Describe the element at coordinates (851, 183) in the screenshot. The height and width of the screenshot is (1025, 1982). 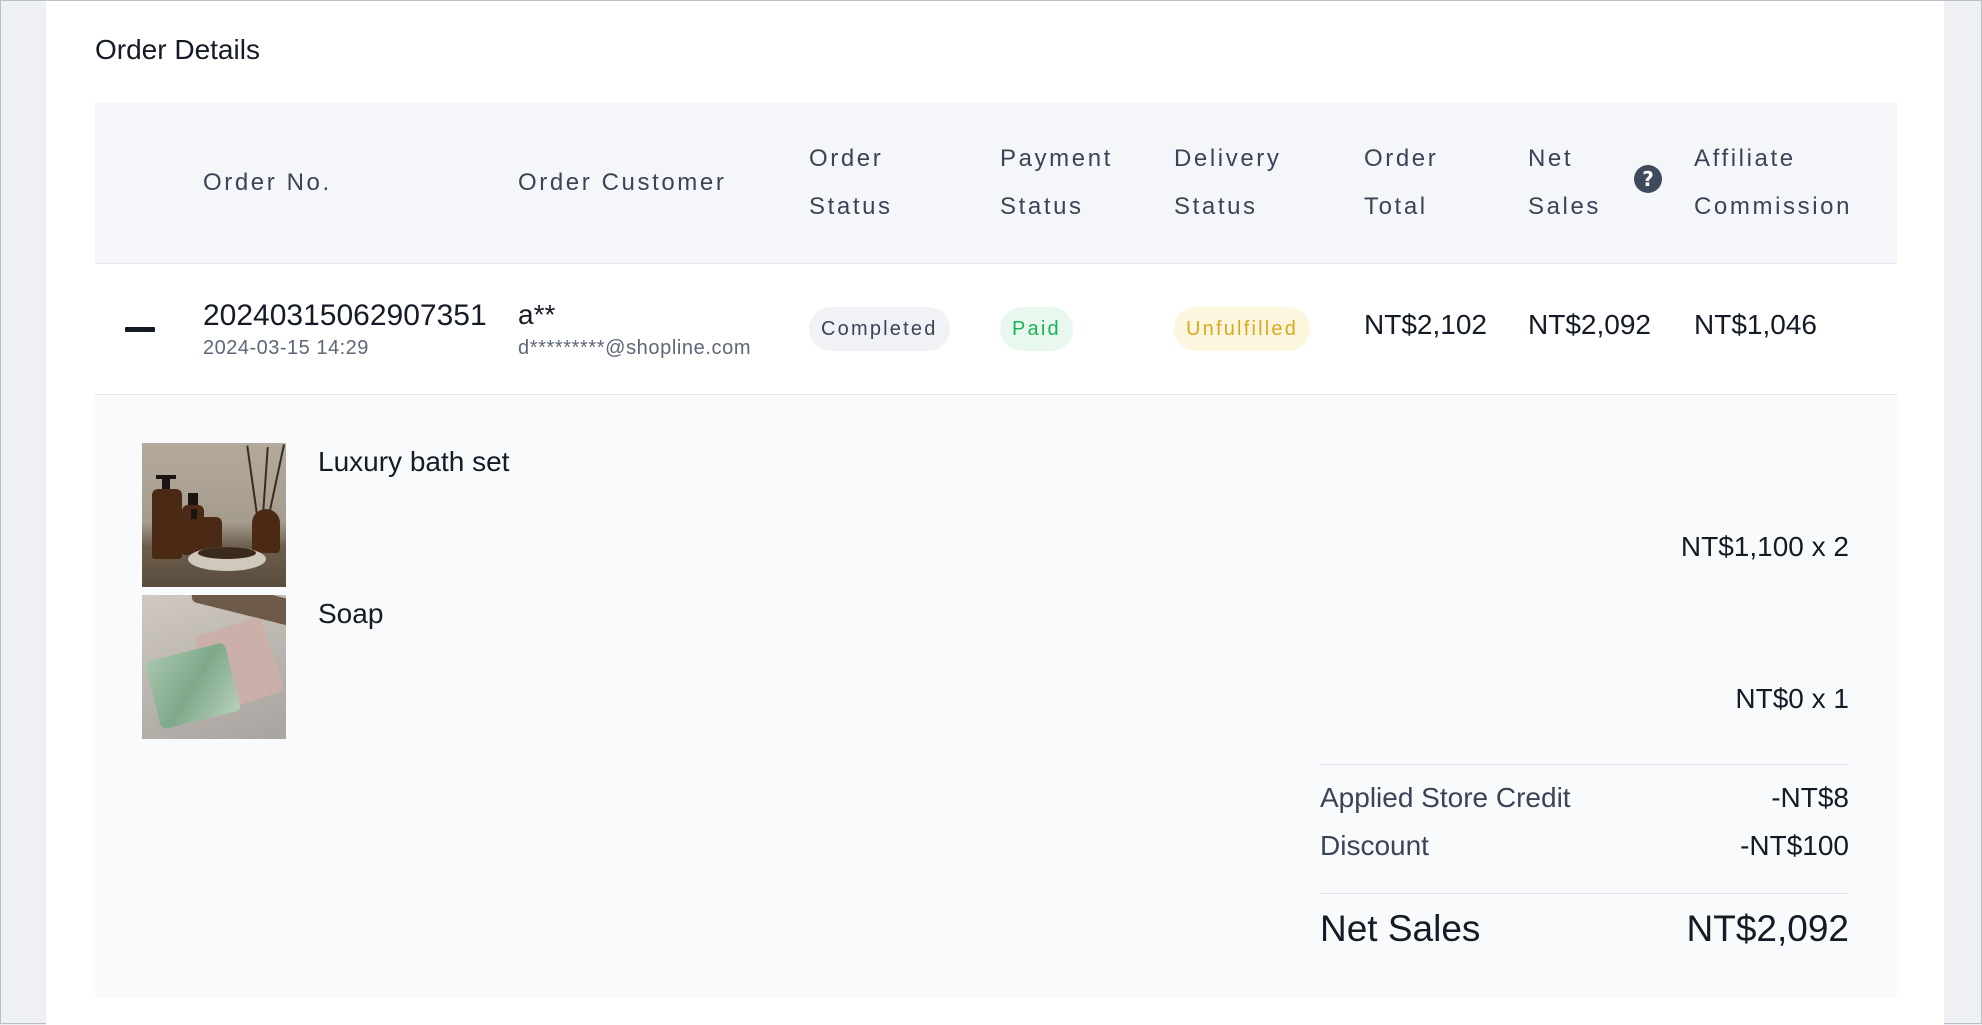
I see `header-order-status: Order Status` at that location.